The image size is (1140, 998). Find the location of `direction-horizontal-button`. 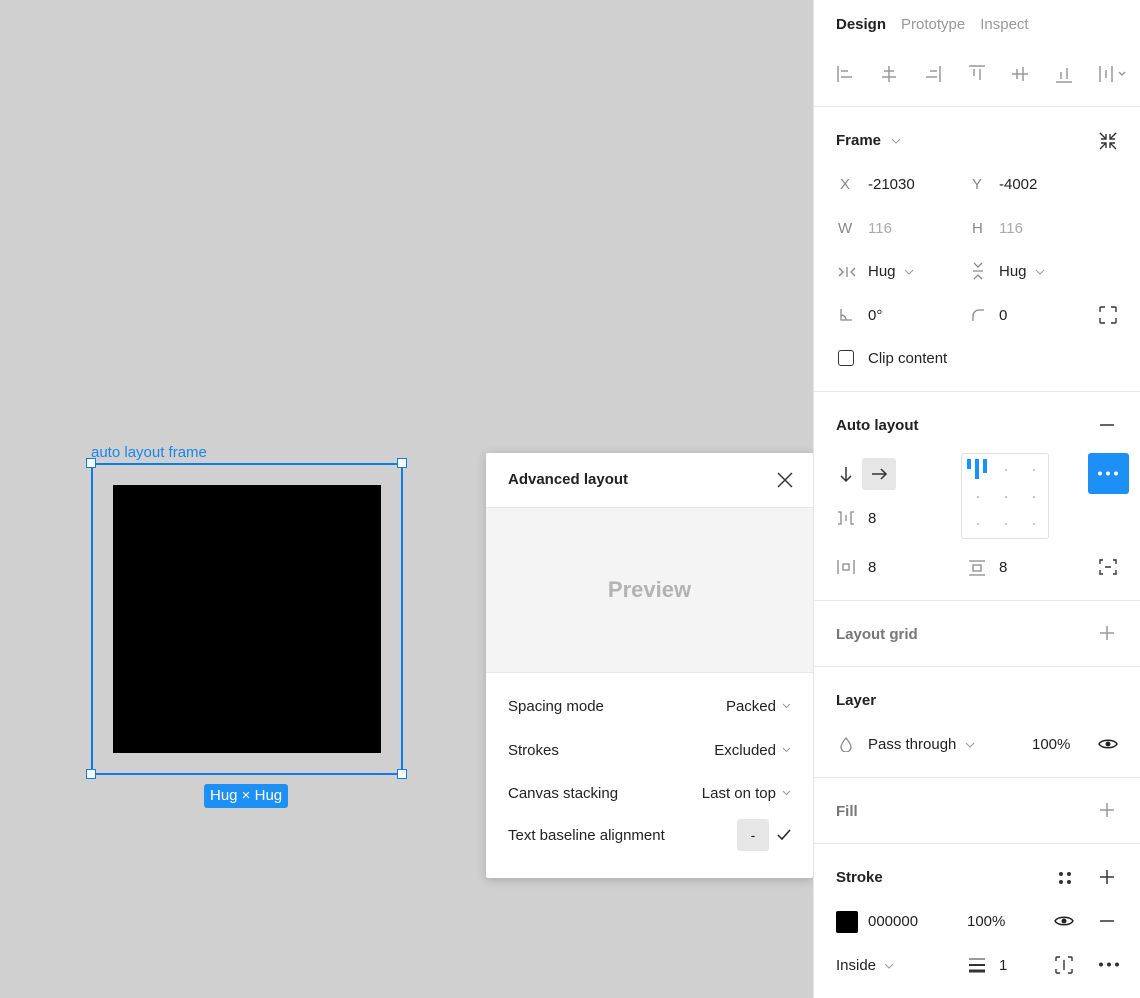

direction-horizontal-button is located at coordinates (879, 474).